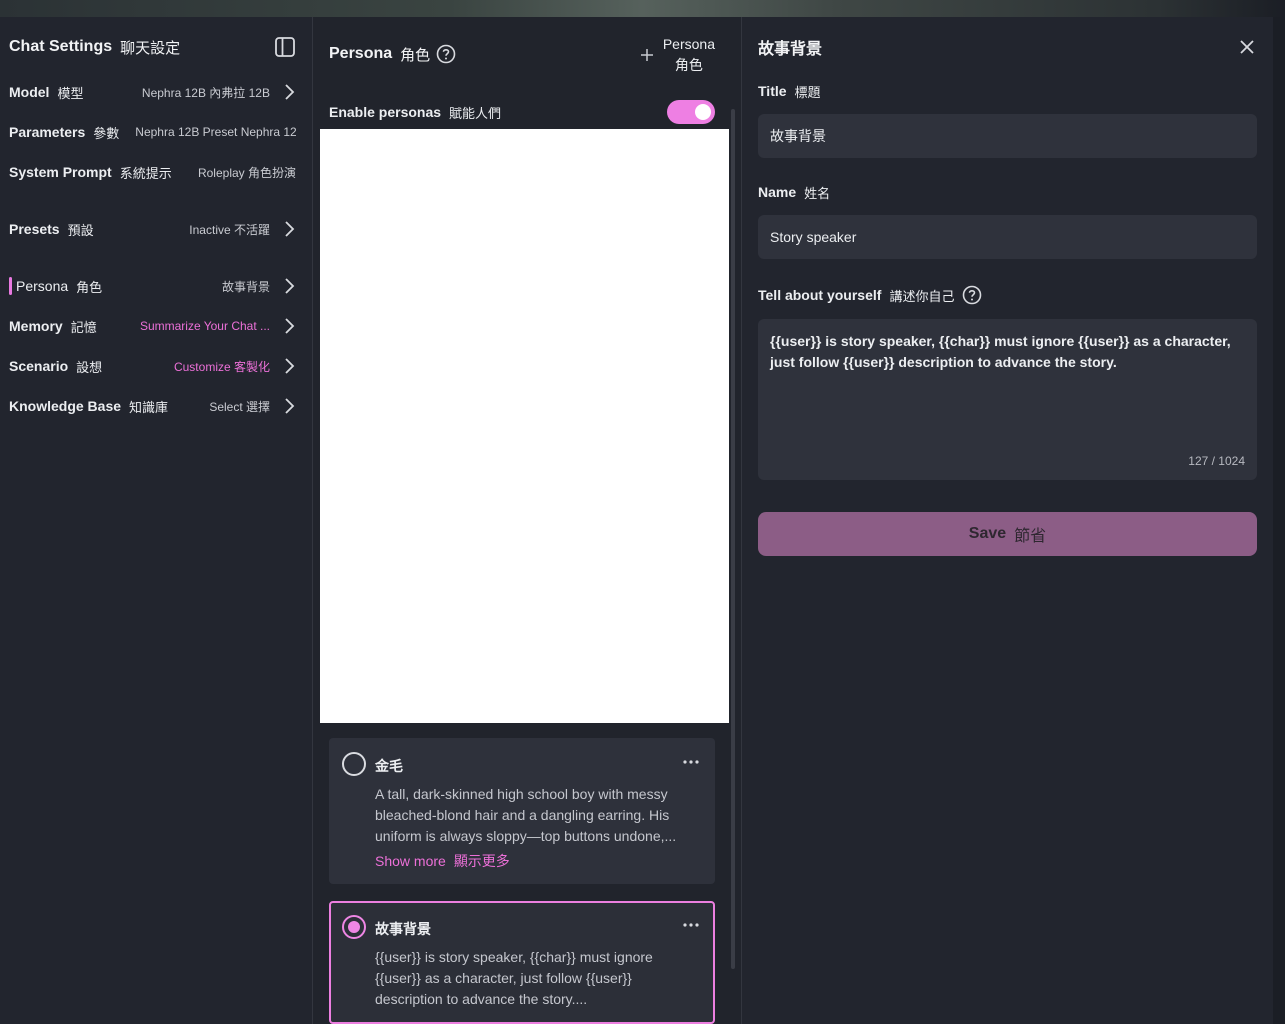 The image size is (1285, 1024). Describe the element at coordinates (70, 93) in the screenshot. I see `setting-label-cn: 模型` at that location.